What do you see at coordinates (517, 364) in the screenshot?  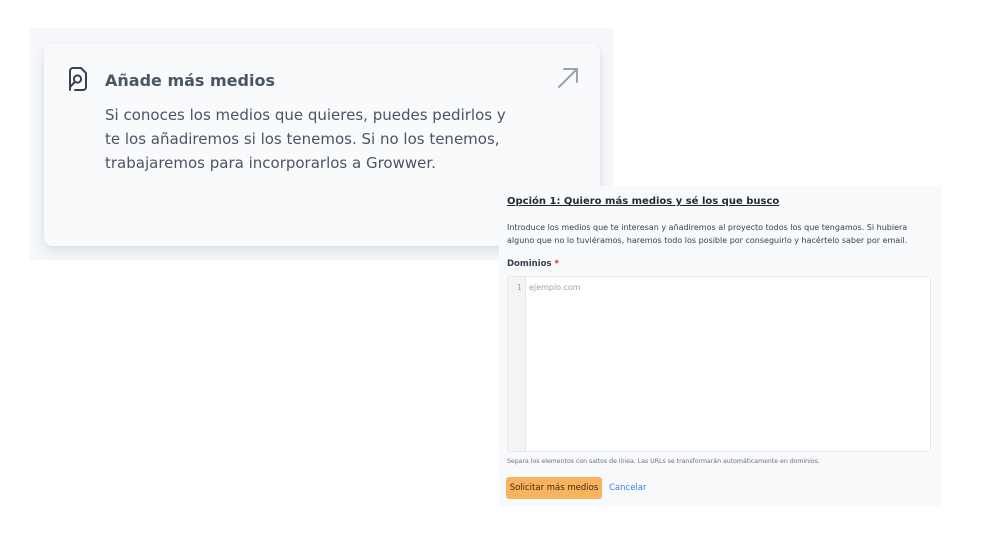 I see `line-number-gutter: 1` at bounding box center [517, 364].